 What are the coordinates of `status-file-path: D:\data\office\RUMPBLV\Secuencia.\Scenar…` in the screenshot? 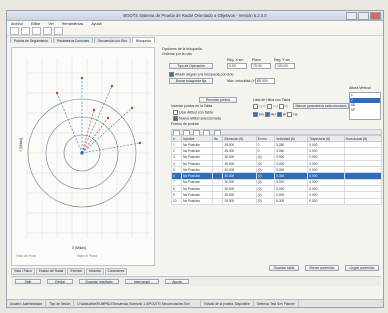 It's located at (138, 303).